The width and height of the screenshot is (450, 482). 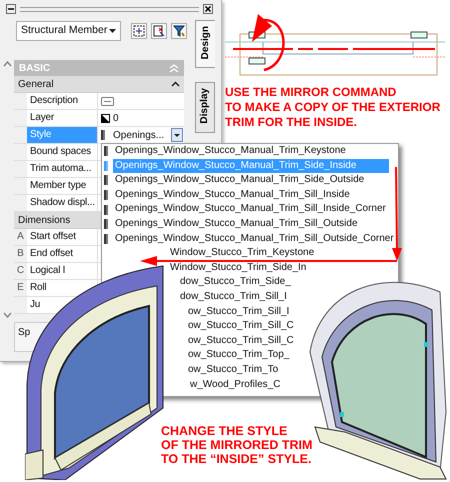 What do you see at coordinates (36, 85) in the screenshot?
I see `section-title: General` at bounding box center [36, 85].